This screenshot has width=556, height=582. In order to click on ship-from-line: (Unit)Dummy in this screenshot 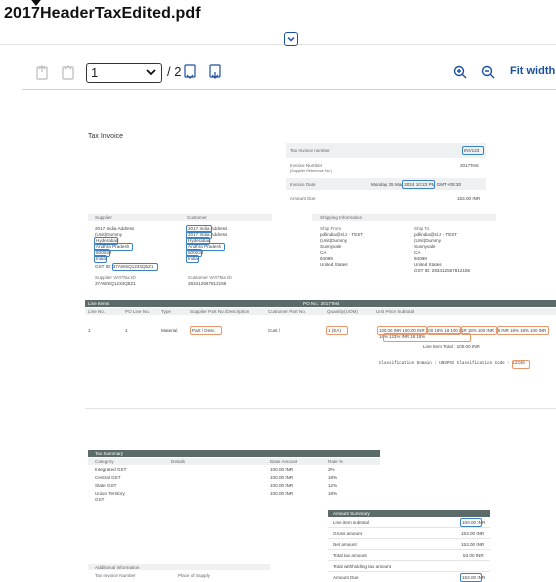, I will do `click(334, 240)`.